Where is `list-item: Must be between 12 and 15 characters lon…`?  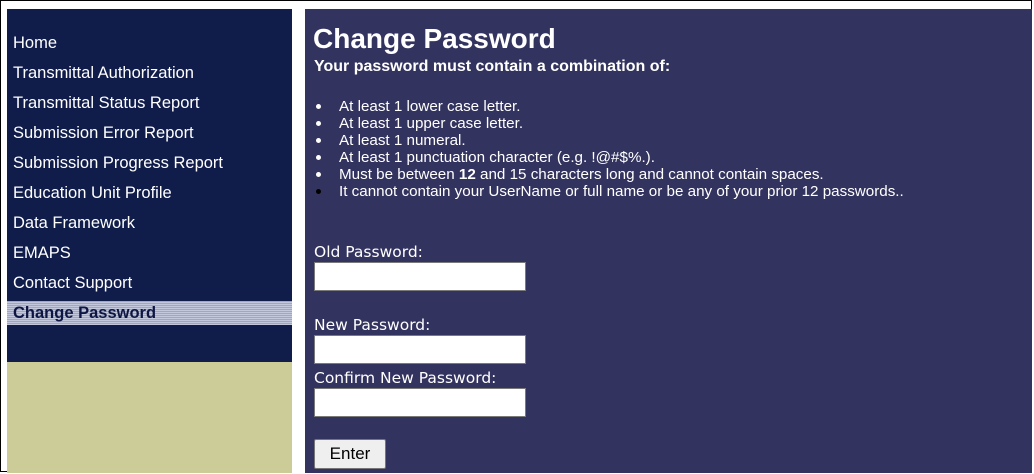 list-item: Must be between 12 and 15 characters lon… is located at coordinates (609, 174).